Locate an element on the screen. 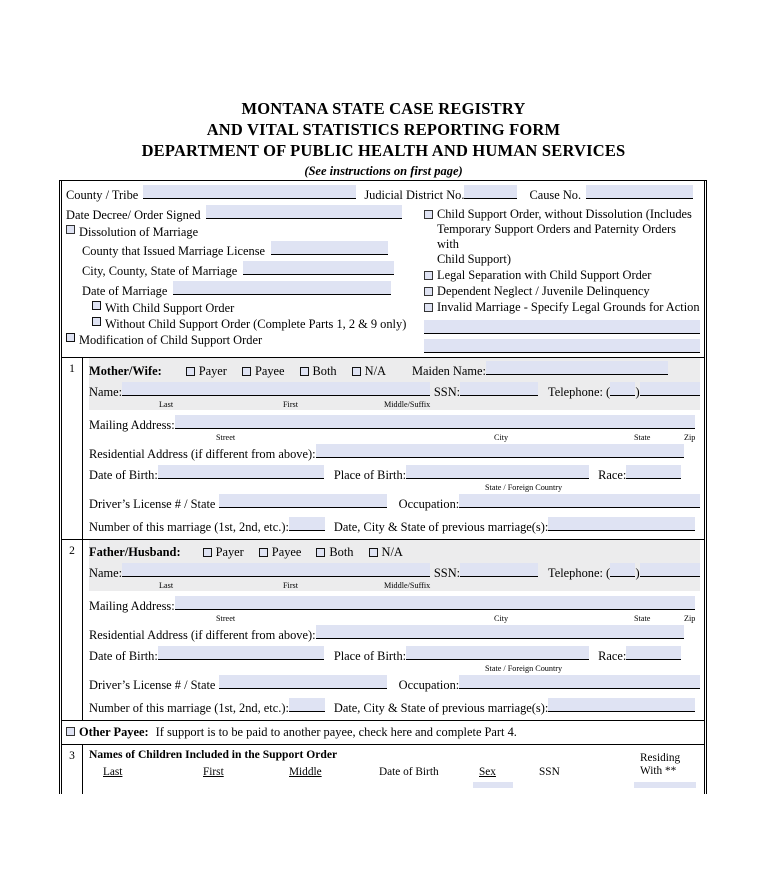  county-tribe-input is located at coordinates (250, 192).